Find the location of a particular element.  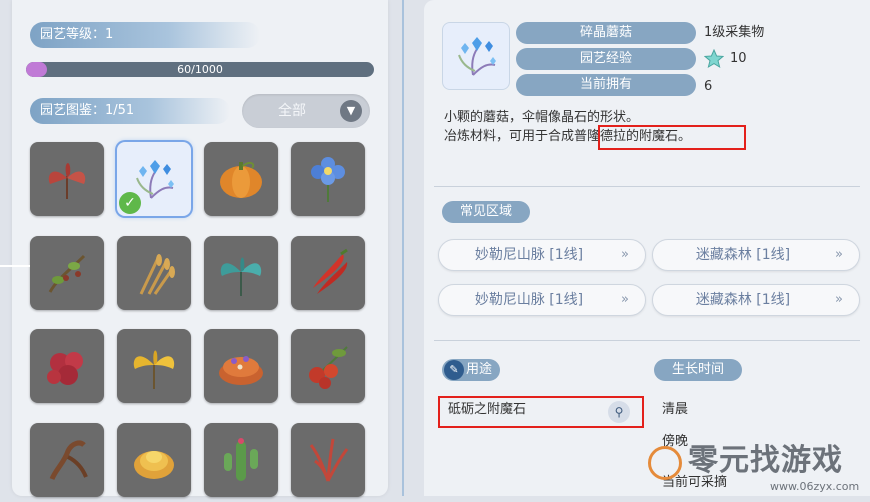

blue-flower-icon is located at coordinates (328, 179).